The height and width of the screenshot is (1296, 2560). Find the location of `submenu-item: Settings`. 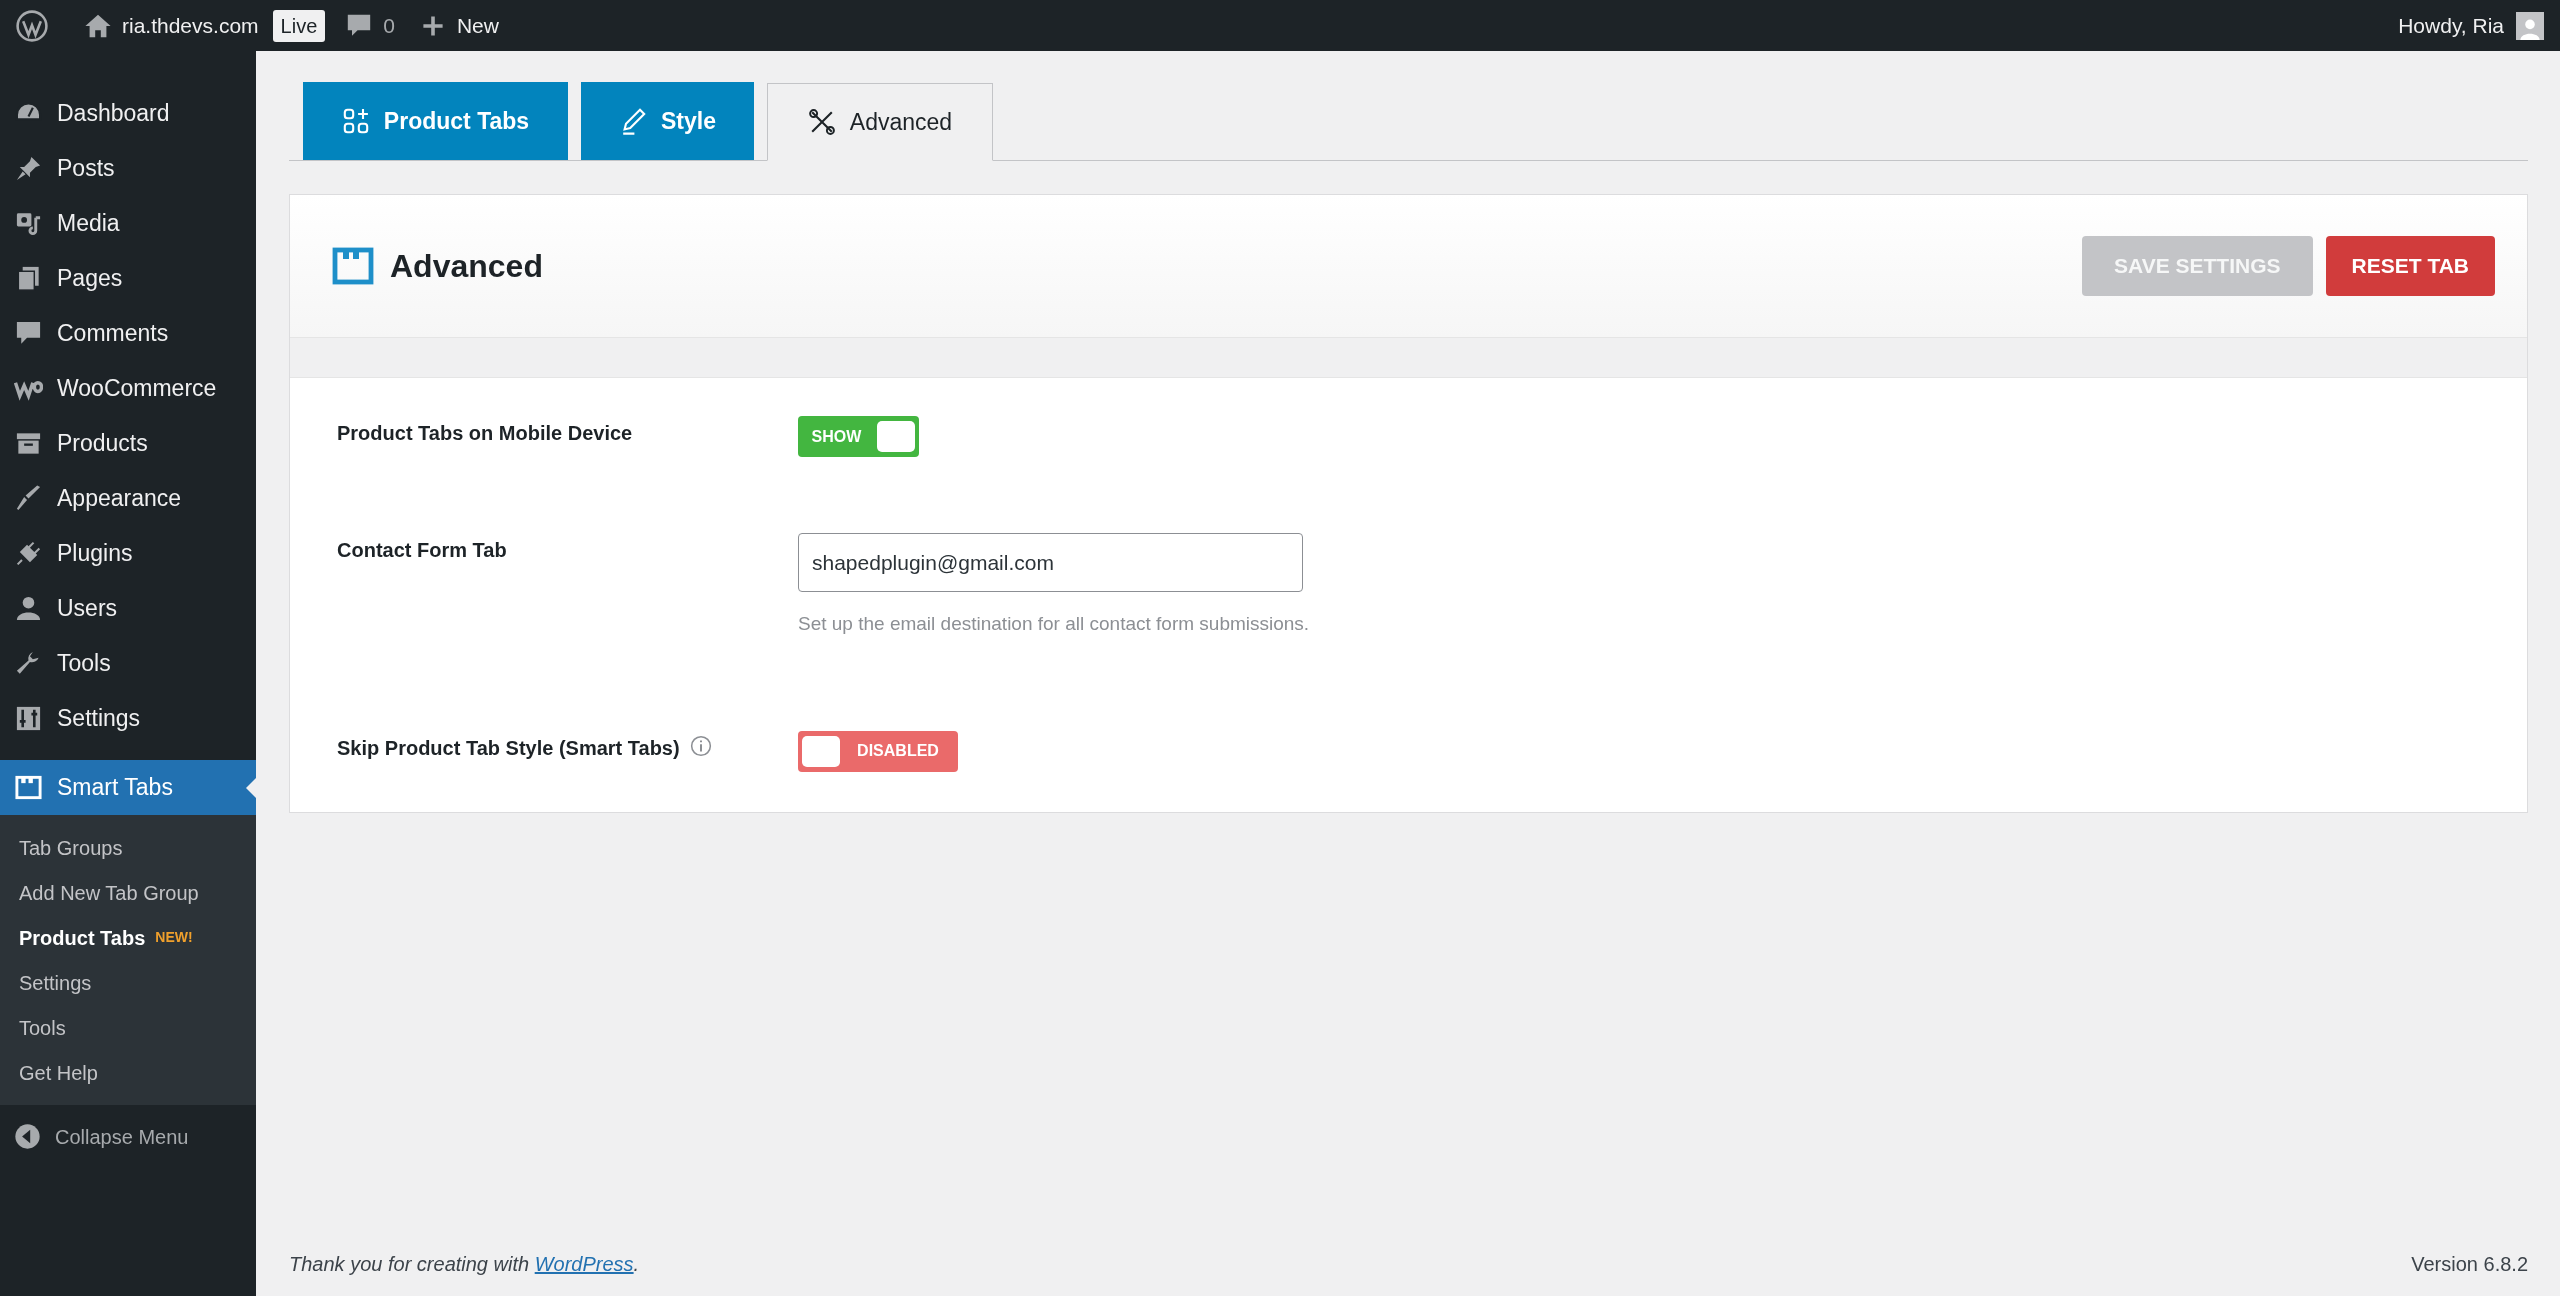

submenu-item: Settings is located at coordinates (128, 982).